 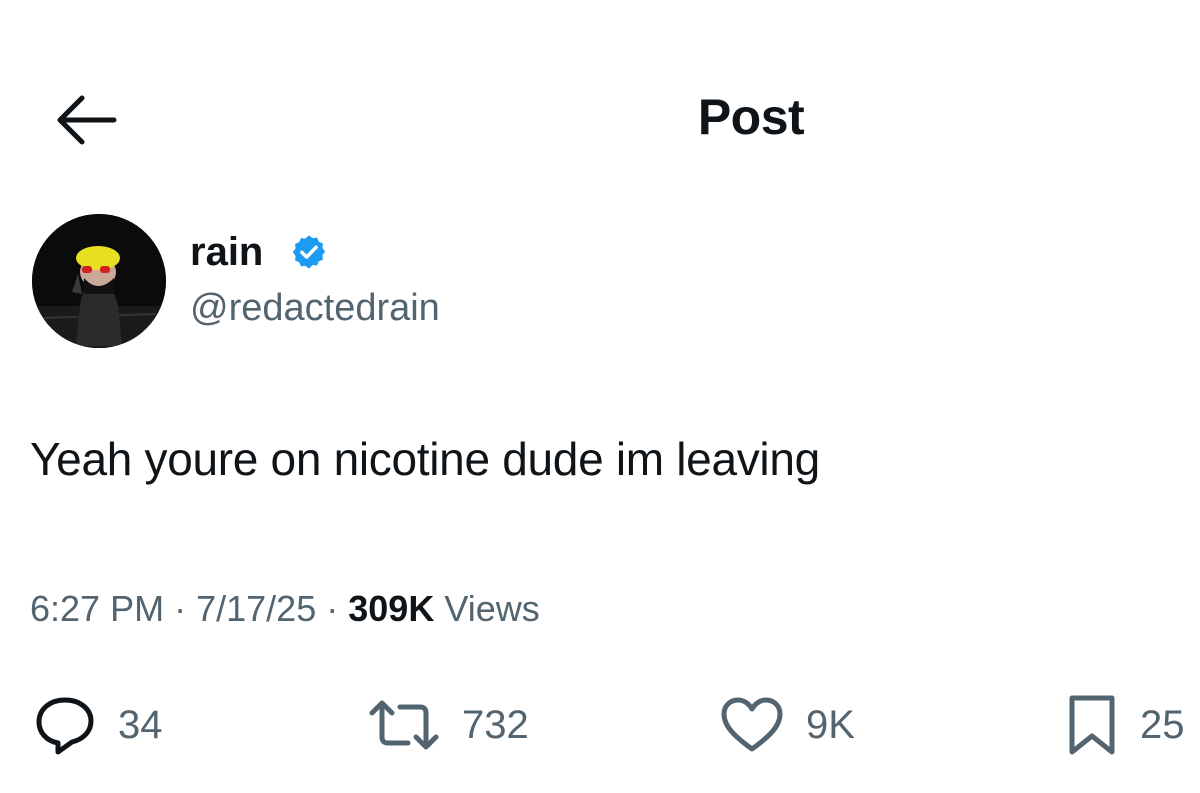 What do you see at coordinates (600, 725) in the screenshot?
I see `action-bar: 34 732 9K 25` at bounding box center [600, 725].